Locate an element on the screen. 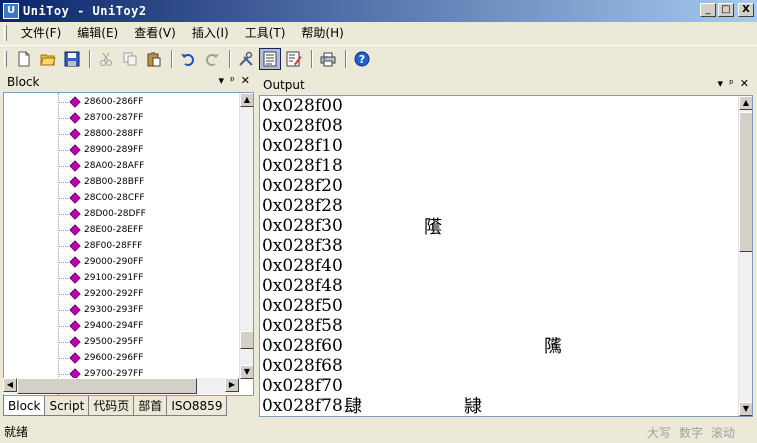  glyph-cell: 𨼐 is located at coordinates (364, 146).